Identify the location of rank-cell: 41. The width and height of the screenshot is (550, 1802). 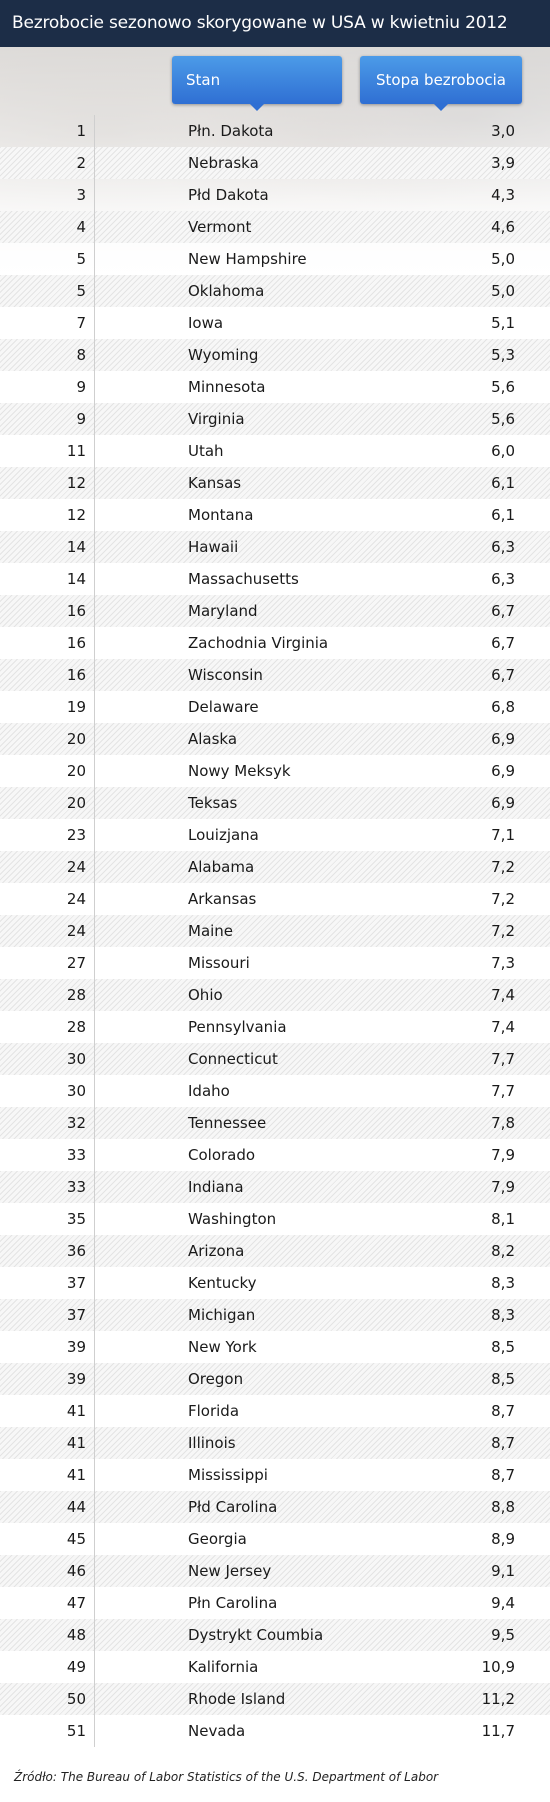
(76, 1443).